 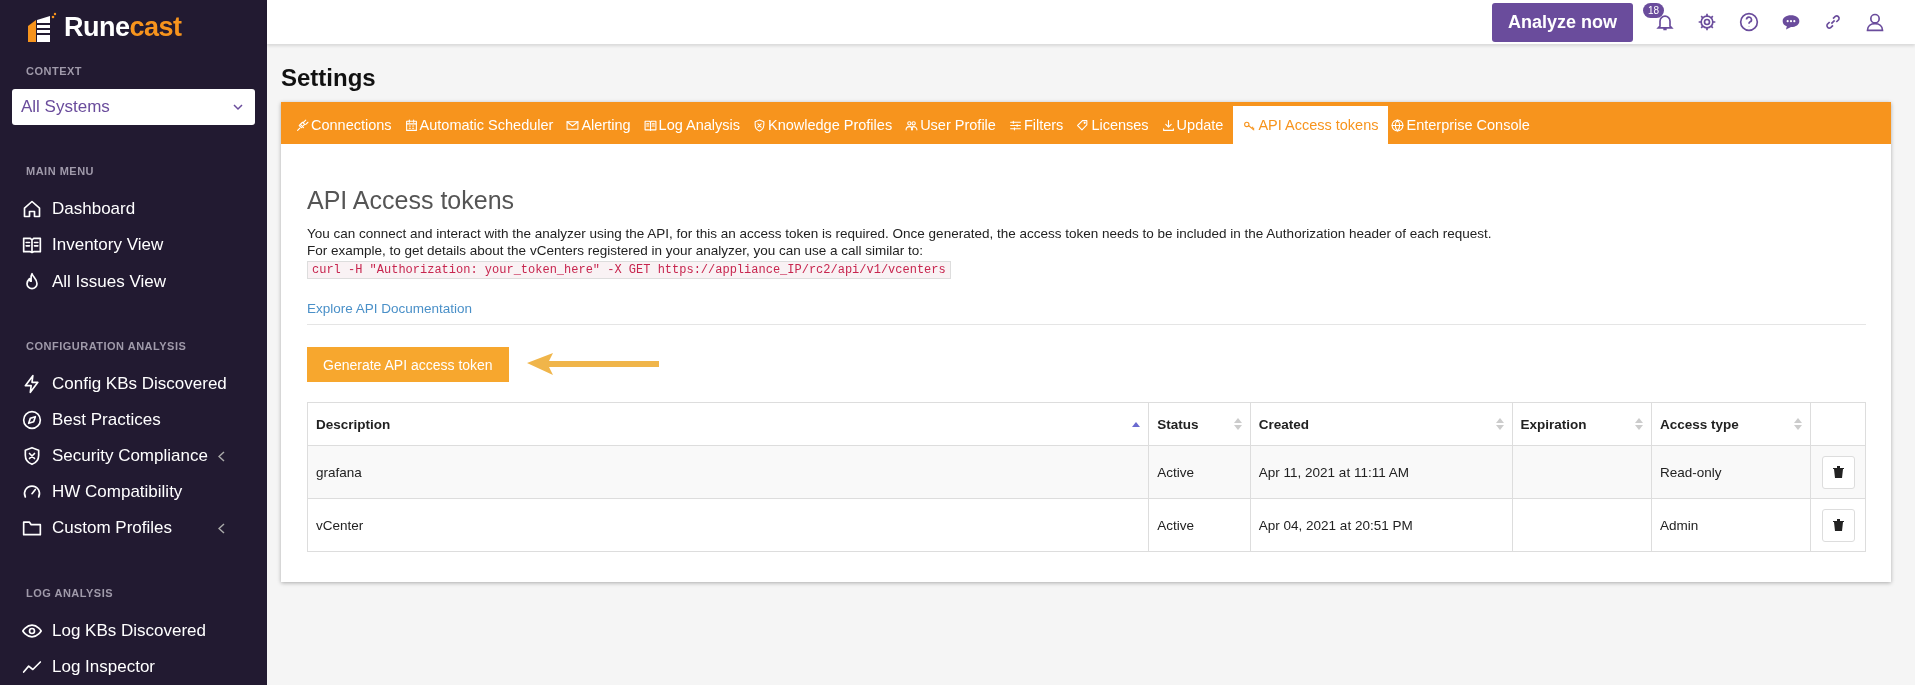 I want to click on column-header: Access type, so click(x=1731, y=424).